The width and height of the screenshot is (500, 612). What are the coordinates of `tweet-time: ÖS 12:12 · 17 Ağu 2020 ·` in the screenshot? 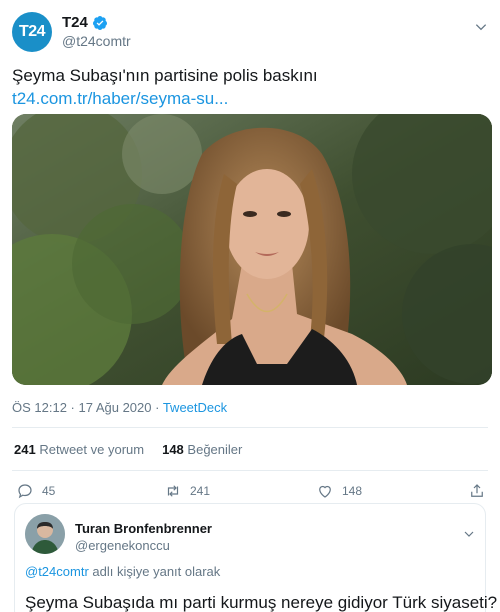 It's located at (87, 407).